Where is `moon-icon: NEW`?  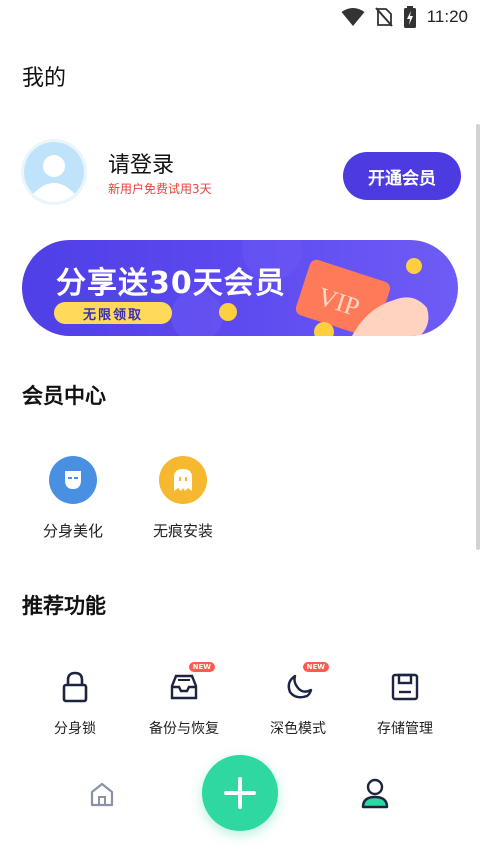 moon-icon: NEW is located at coordinates (305, 683).